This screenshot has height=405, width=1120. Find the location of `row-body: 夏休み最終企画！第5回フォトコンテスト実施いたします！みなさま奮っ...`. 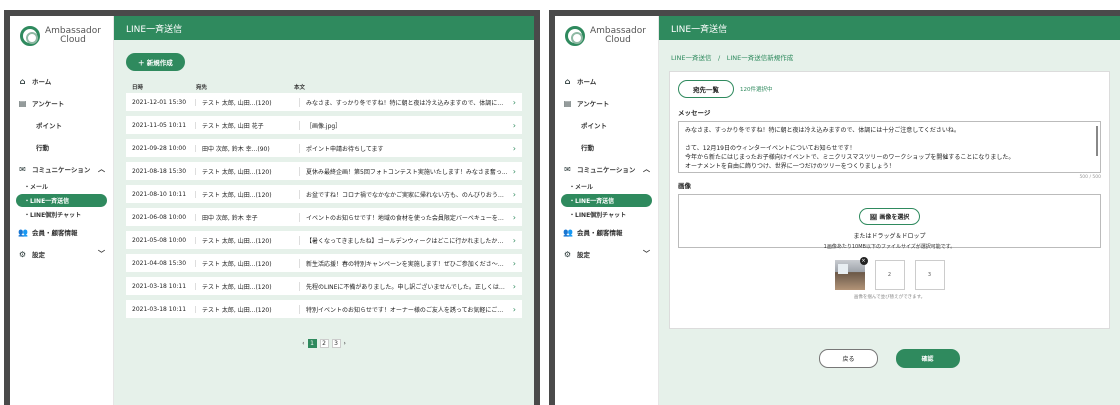

row-body: 夏休み最終企画！第5回フォトコンテスト実施いたします！みなさま奮っ... is located at coordinates (407, 172).